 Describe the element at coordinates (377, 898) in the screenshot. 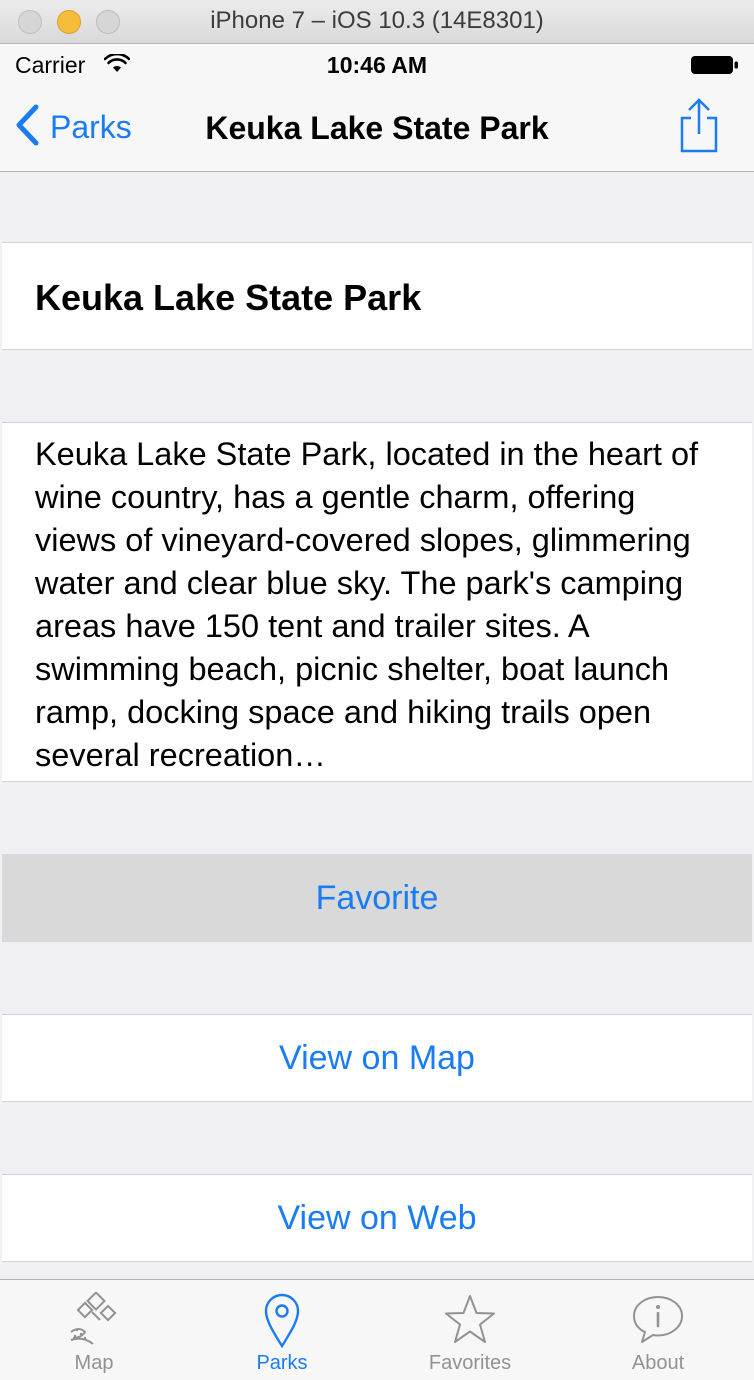

I see `favorite-button: Favorite` at that location.